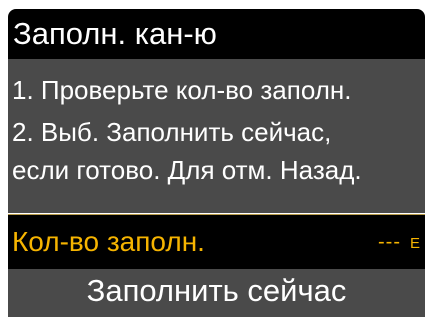  I want to click on instruction-line-1: 1. Проверьте кол-во заполн., so click(182, 90).